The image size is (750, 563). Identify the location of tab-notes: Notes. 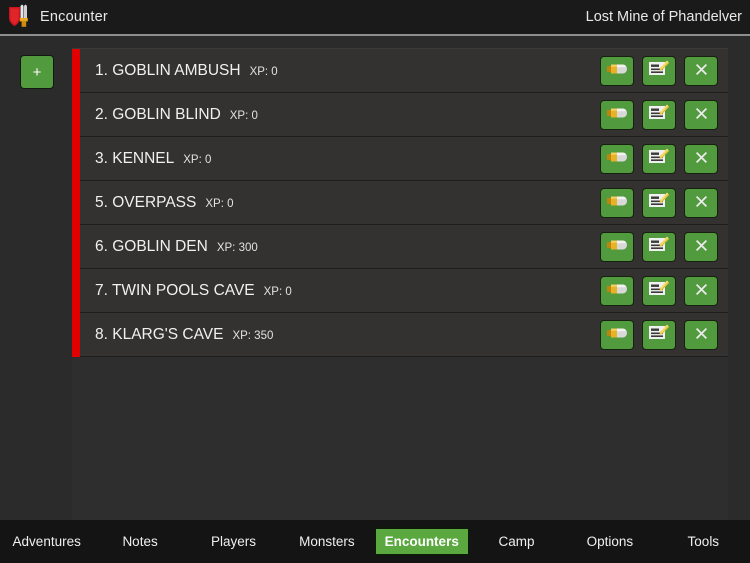
(139, 541).